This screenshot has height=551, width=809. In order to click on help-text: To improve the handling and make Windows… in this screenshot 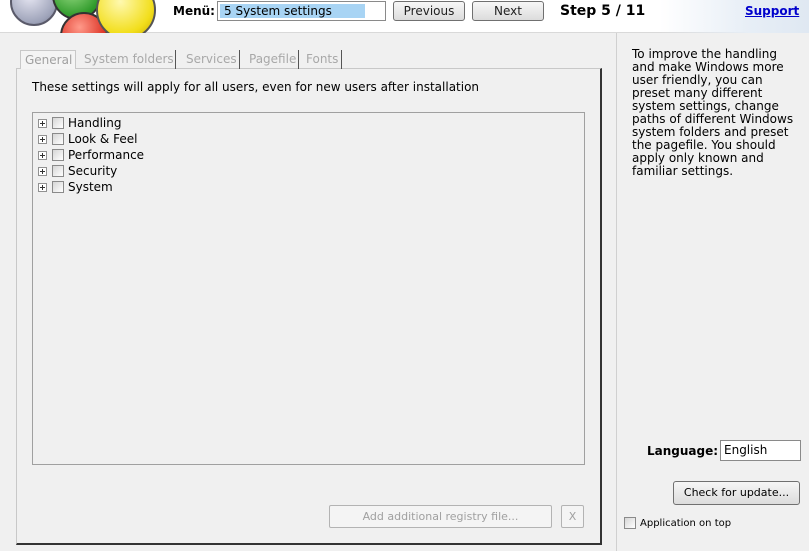, I will do `click(713, 112)`.